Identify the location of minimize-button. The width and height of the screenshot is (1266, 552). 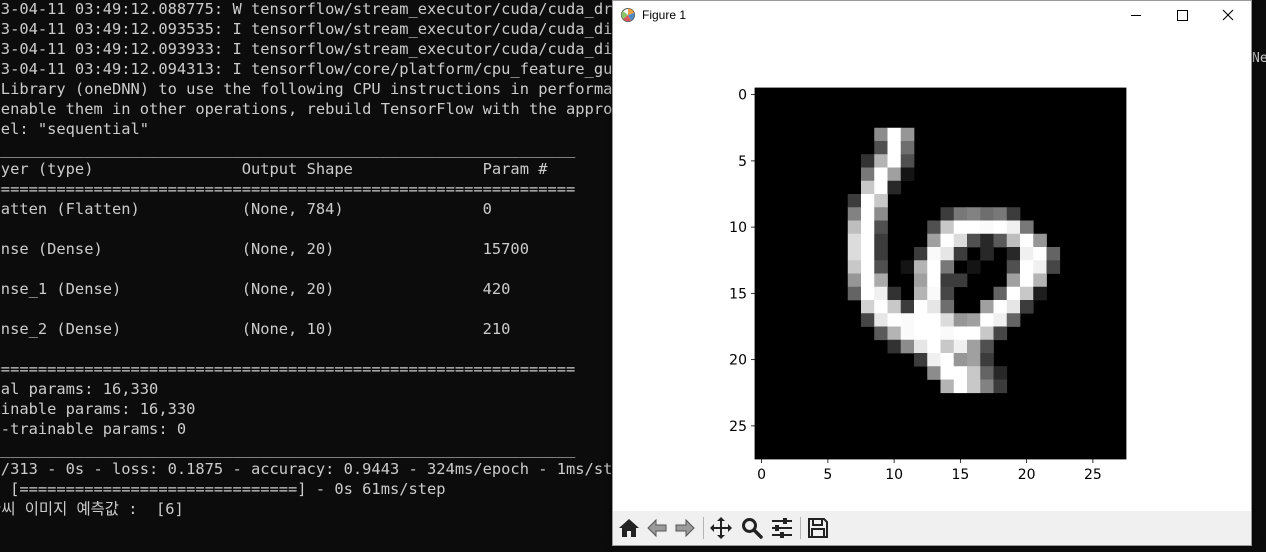
(1136, 15).